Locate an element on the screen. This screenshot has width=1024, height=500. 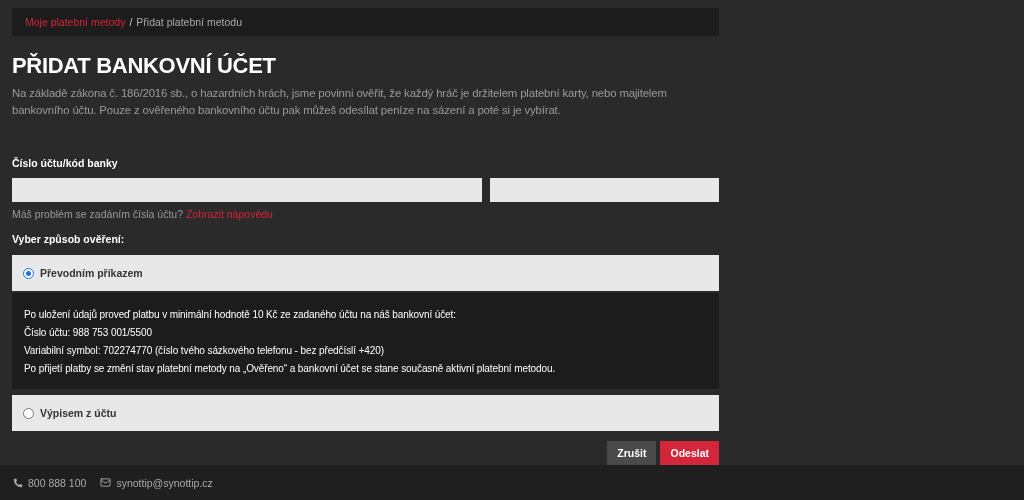
method-label: Vyber způsob ověření: is located at coordinates (69, 239).